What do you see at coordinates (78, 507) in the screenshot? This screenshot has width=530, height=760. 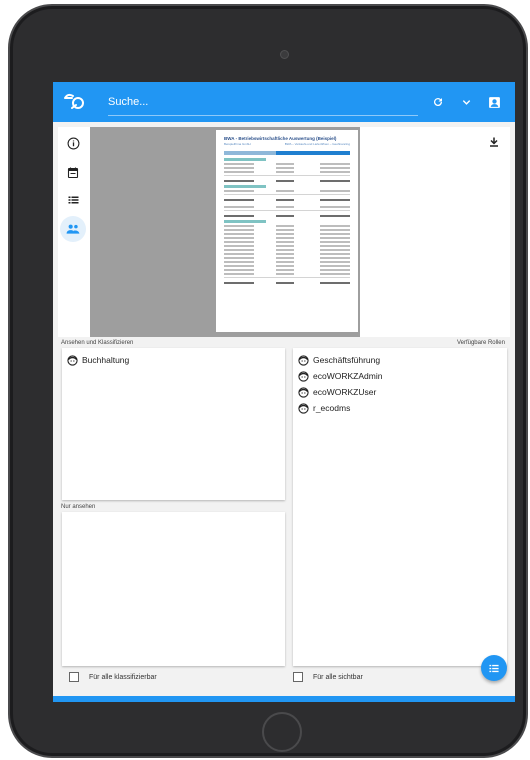 I see `view-only-label: Nur ansehen` at bounding box center [78, 507].